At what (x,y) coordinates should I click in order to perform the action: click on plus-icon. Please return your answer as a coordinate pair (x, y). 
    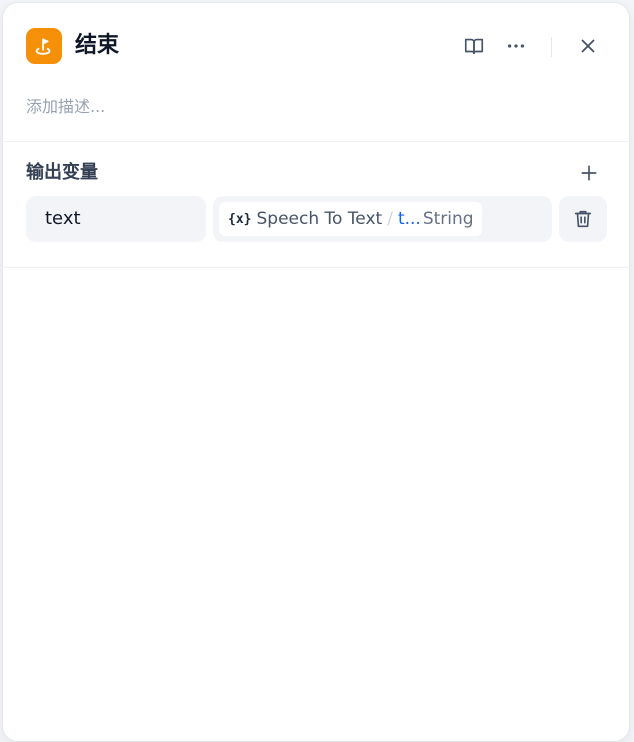
    Looking at the image, I should click on (589, 173).